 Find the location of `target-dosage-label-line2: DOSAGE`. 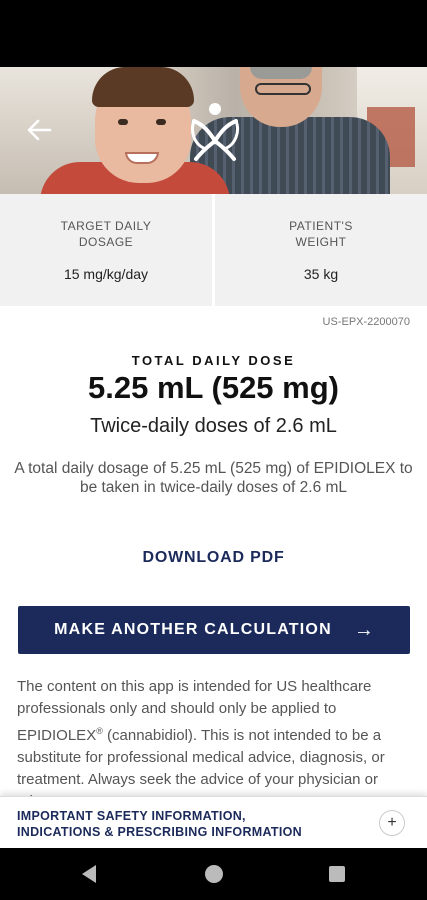

target-dosage-label-line2: DOSAGE is located at coordinates (106, 242).